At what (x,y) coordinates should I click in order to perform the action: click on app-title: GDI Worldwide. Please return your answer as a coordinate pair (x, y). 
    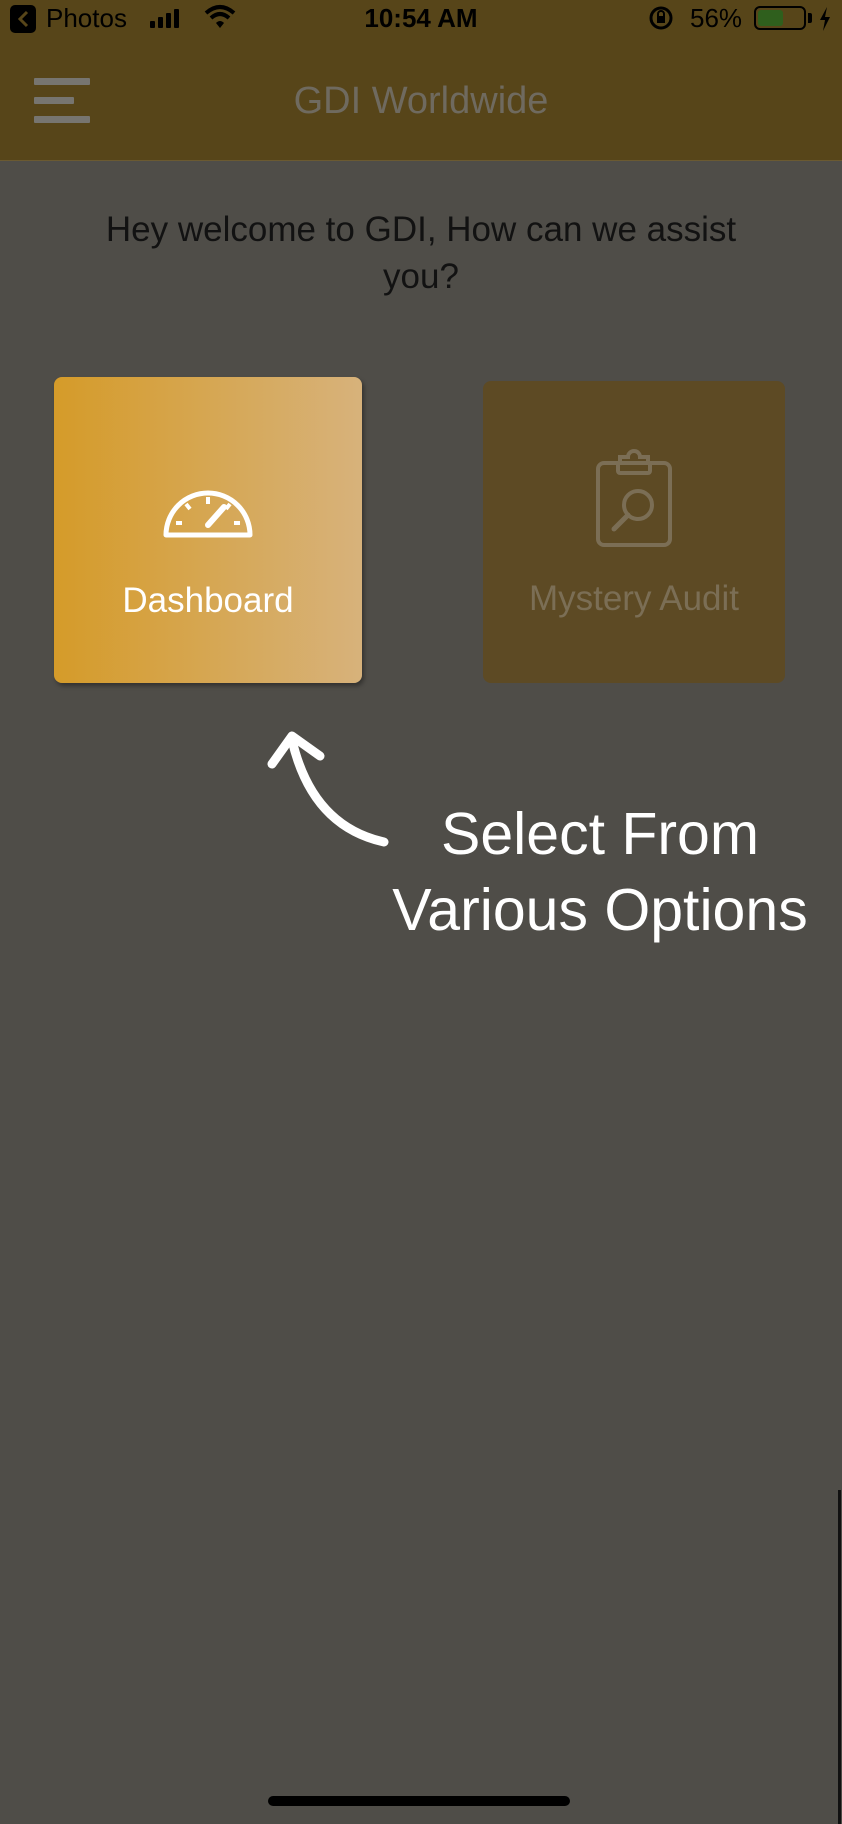
    Looking at the image, I should click on (421, 101).